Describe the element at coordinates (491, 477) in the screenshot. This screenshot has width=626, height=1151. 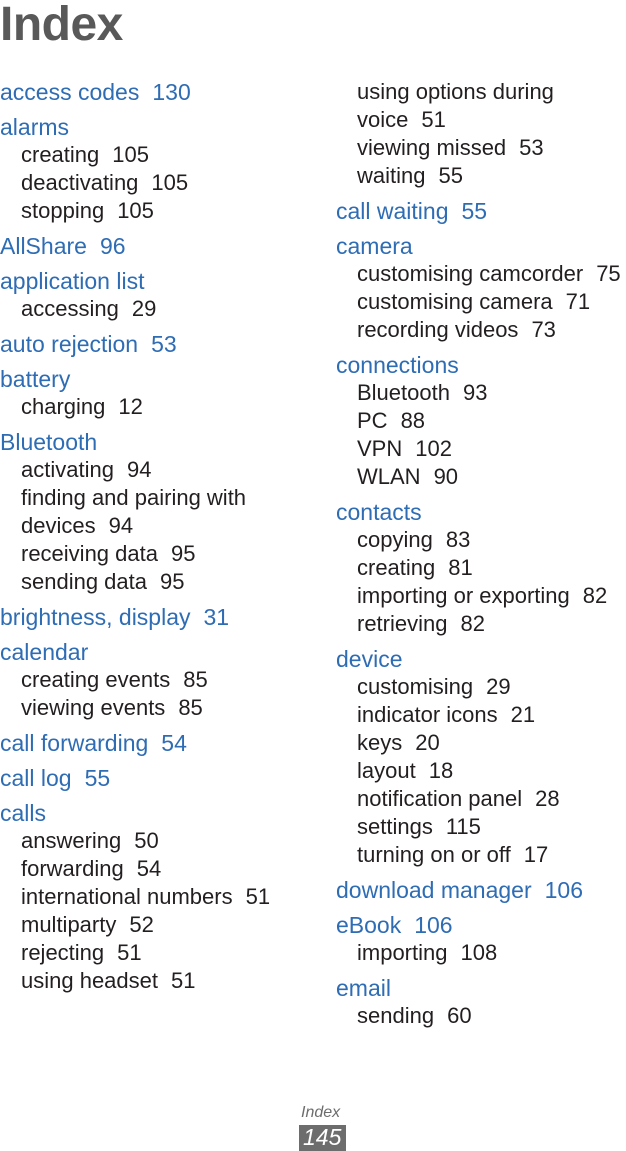
I see `index-subentry: WLAN 90` at that location.